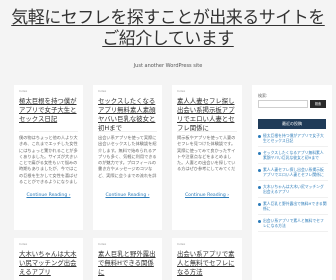 This screenshot has width=336, height=280. I want to click on search-button: 検索, so click(318, 104).